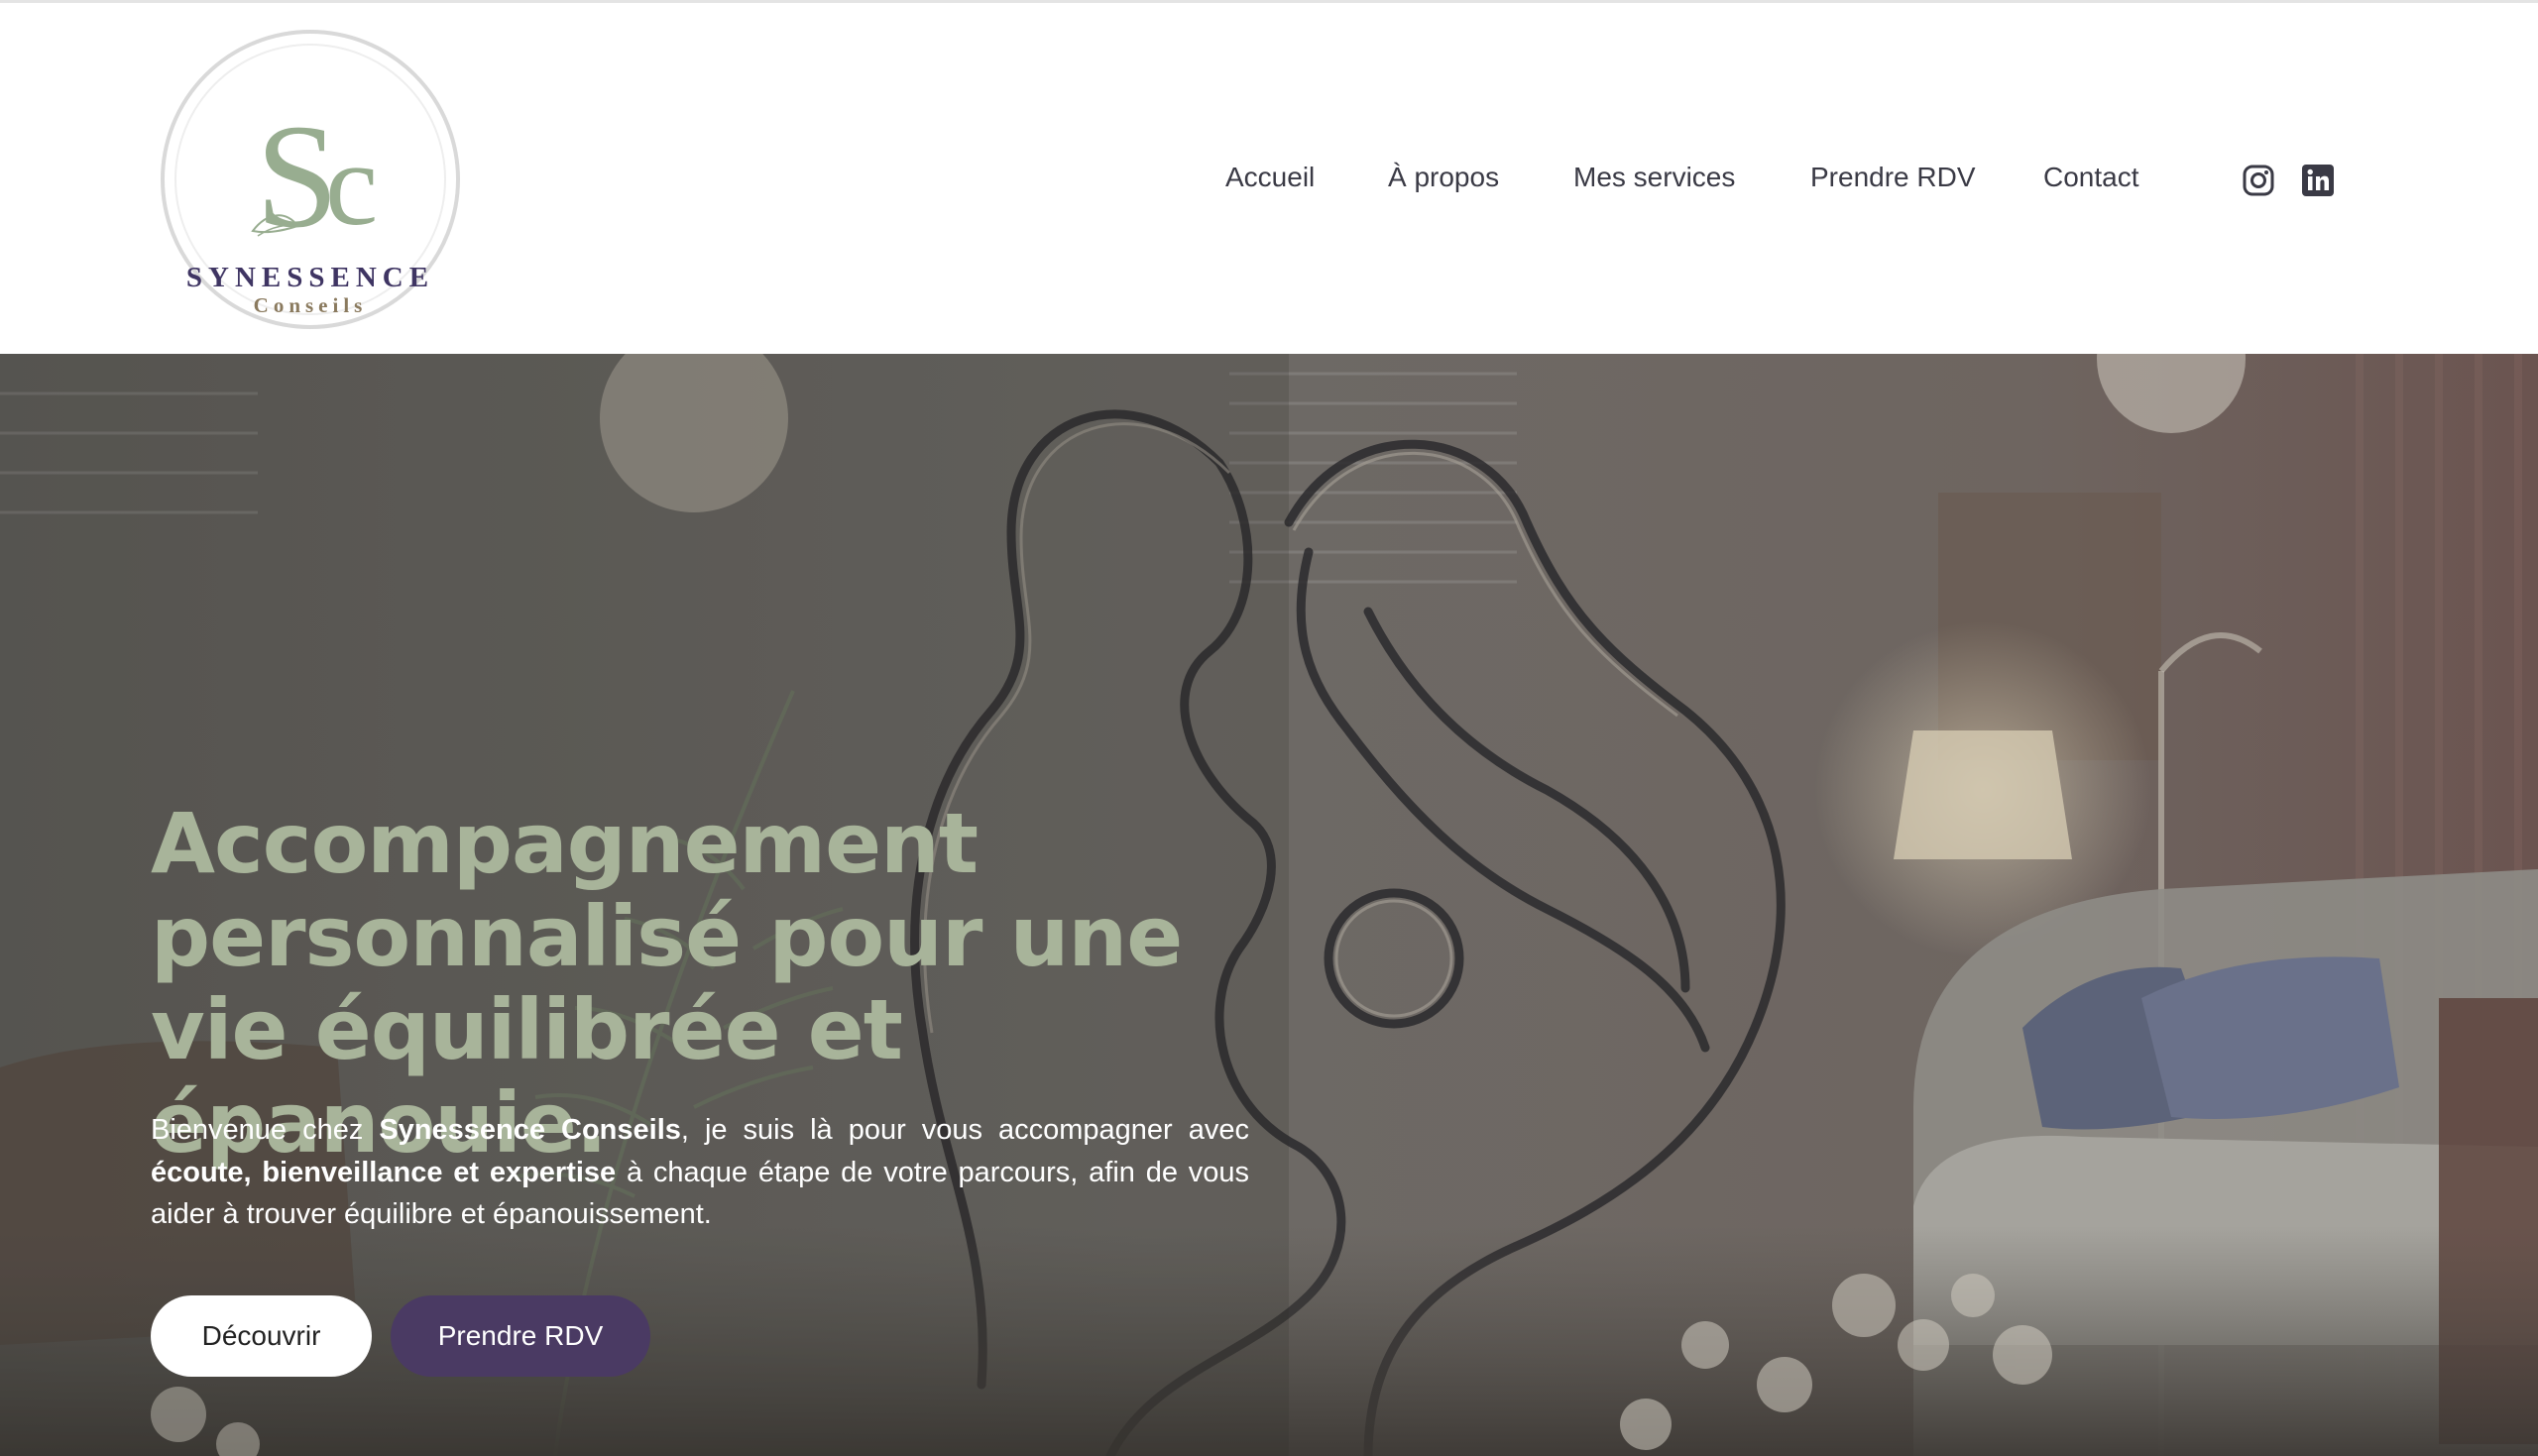 This screenshot has width=2538, height=1456. What do you see at coordinates (1893, 177) in the screenshot?
I see `nav-prendre-rdv: Prendre RDV` at bounding box center [1893, 177].